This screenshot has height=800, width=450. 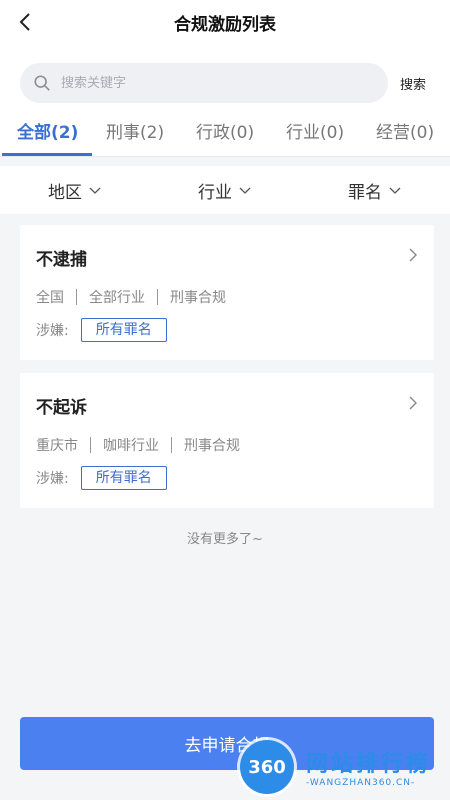 What do you see at coordinates (315, 130) in the screenshot?
I see `tab-industry: 行业(0)` at bounding box center [315, 130].